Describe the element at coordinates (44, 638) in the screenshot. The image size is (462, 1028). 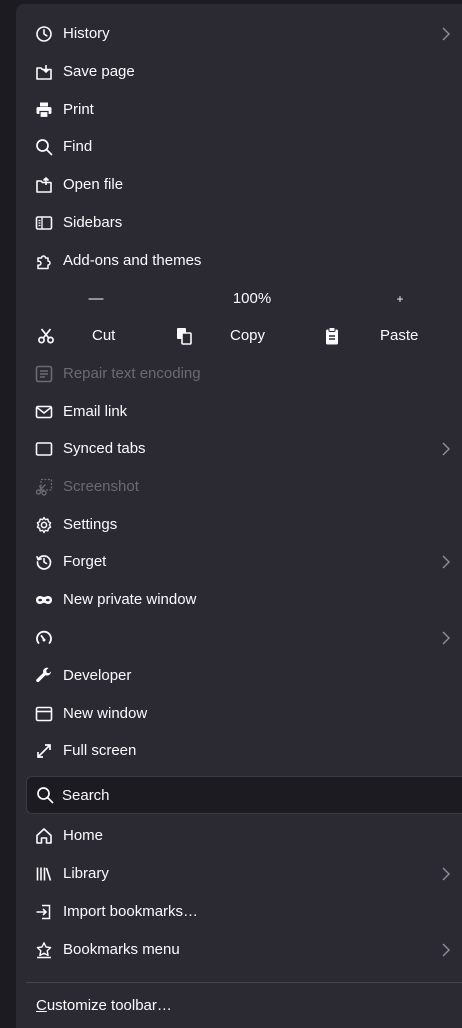
I see `gauge-icon` at that location.